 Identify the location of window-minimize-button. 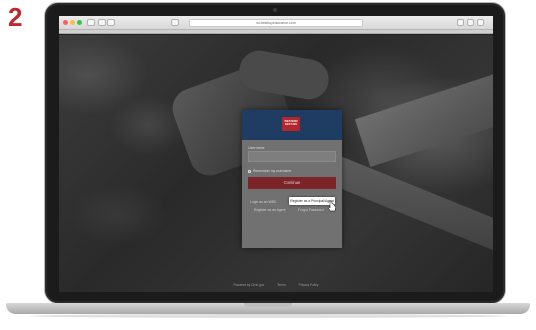
(72, 22).